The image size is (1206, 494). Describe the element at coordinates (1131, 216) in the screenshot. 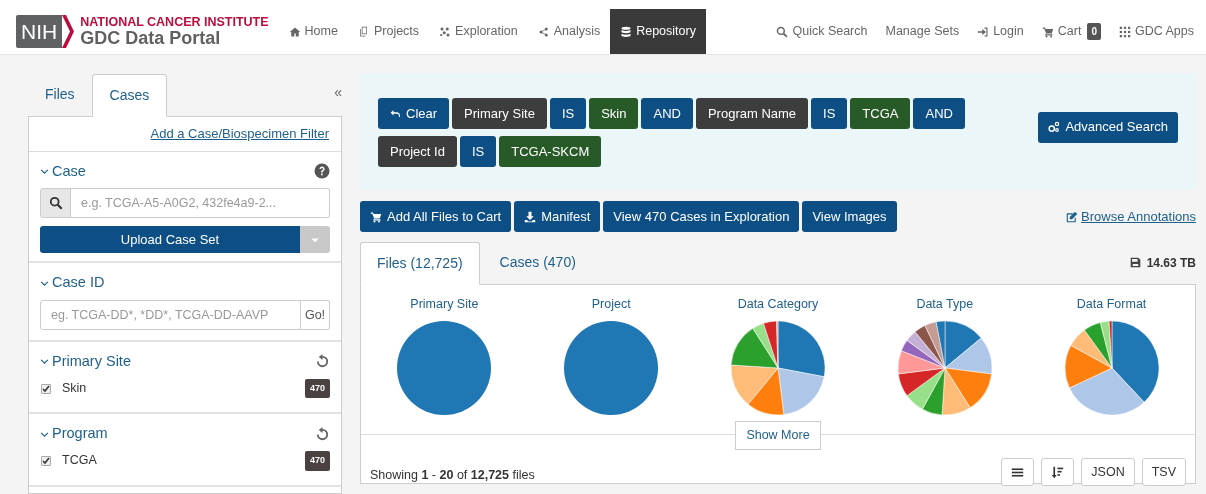

I see `browse-annotations-link: Browse Annotations` at that location.